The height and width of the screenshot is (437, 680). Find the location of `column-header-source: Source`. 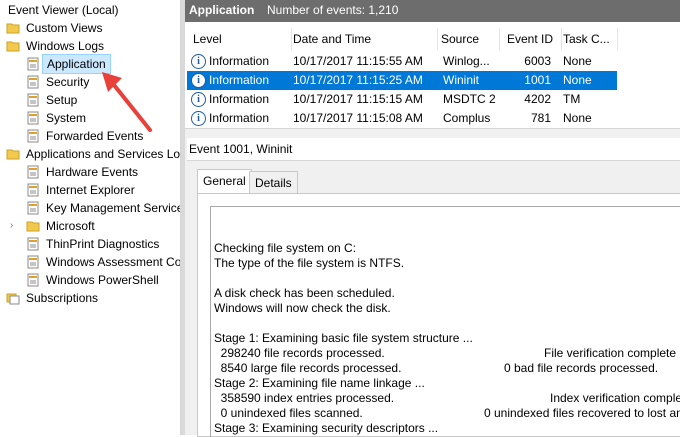

column-header-source: Source is located at coordinates (468, 39).